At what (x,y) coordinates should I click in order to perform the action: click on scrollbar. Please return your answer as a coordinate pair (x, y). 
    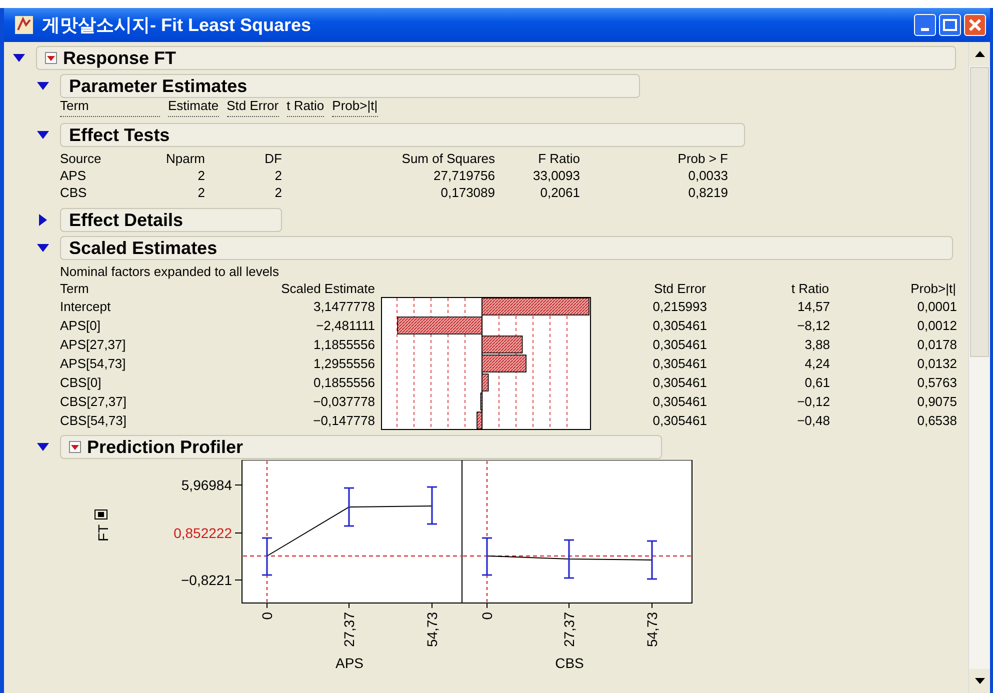
    Looking at the image, I should click on (979, 367).